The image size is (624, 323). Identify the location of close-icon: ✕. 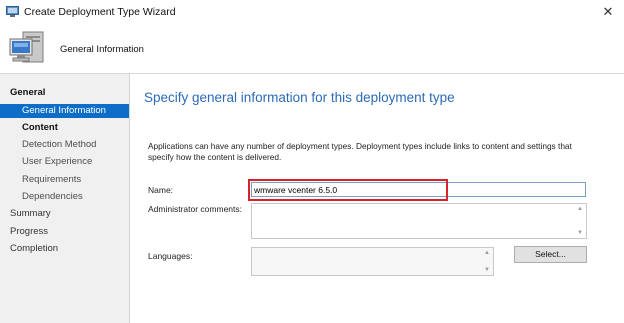
(608, 11).